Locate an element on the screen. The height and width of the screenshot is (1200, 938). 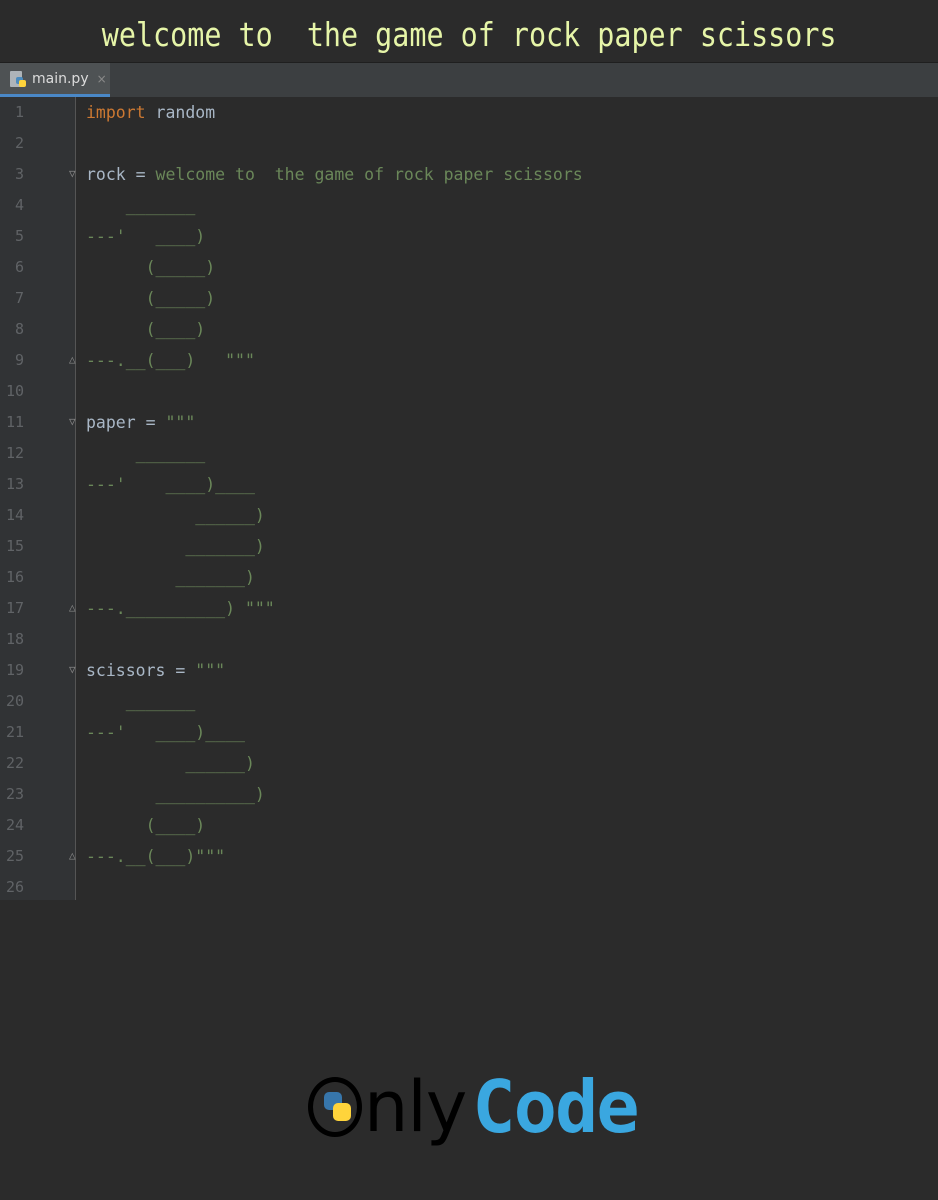
code-text: _______) is located at coordinates (170, 577).